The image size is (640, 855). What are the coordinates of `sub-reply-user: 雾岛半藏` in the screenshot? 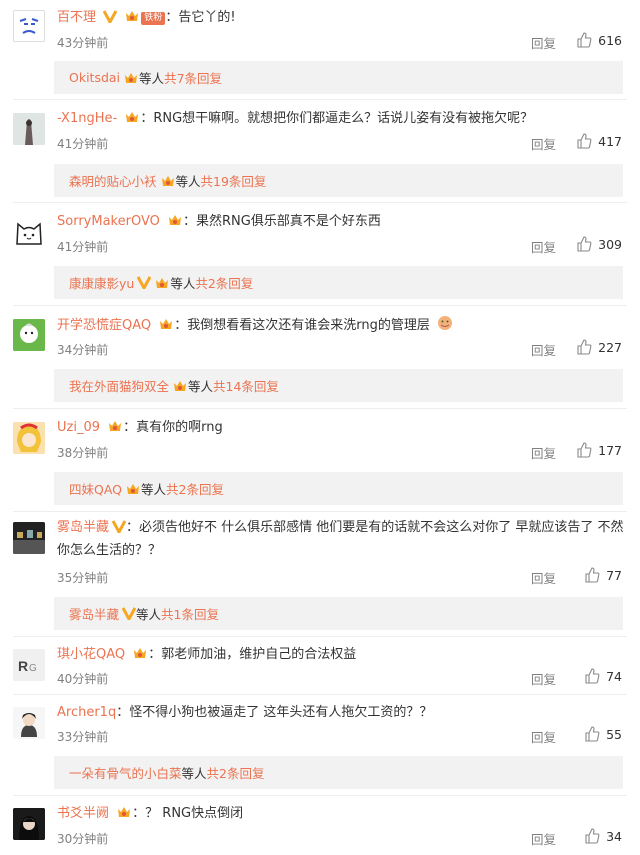 It's located at (94, 613).